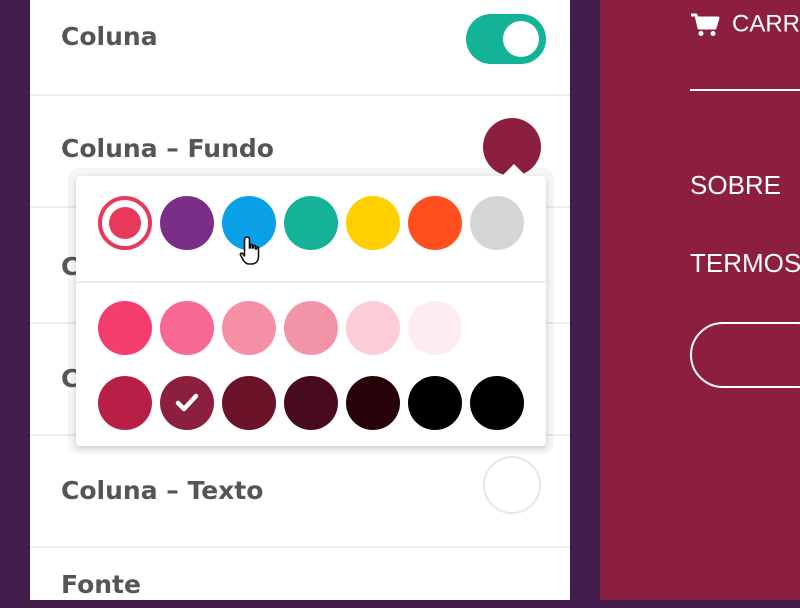  Describe the element at coordinates (300, 578) in the screenshot. I see `setting-row-font: Fonte` at that location.